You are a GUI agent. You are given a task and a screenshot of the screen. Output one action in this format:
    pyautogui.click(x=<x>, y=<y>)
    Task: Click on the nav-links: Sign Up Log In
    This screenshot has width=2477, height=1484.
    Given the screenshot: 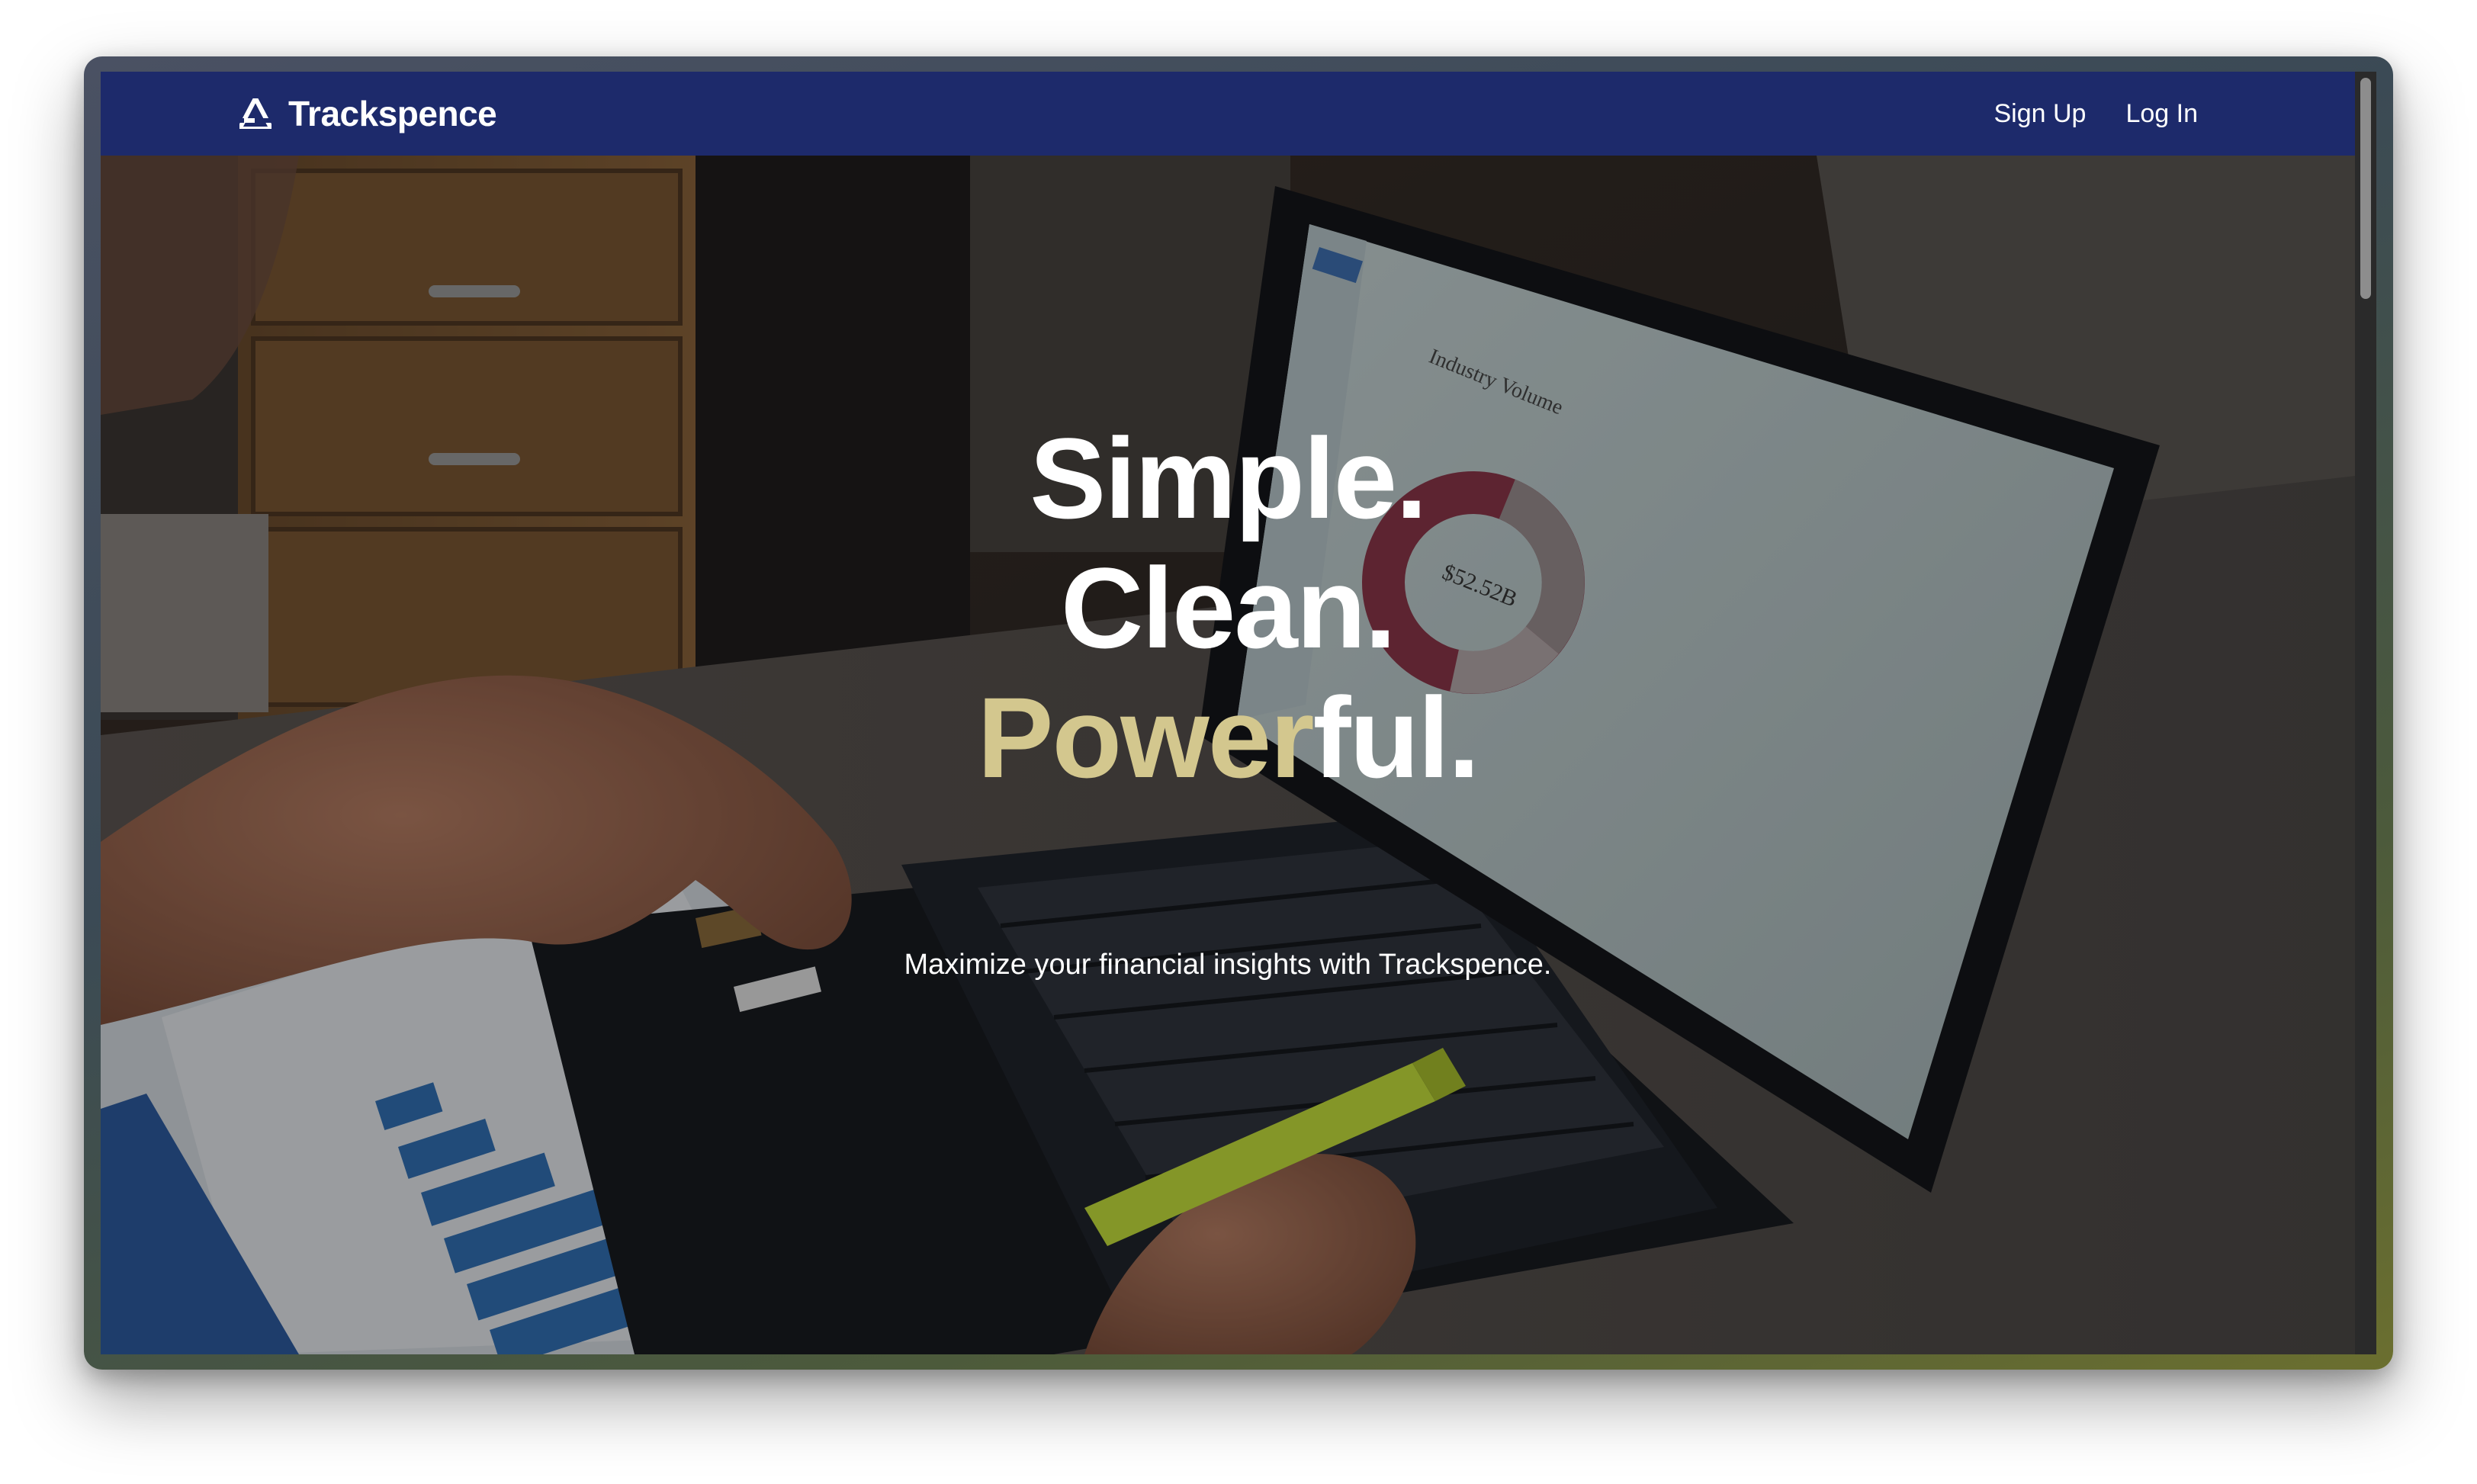 What is the action you would take?
    pyautogui.click(x=2096, y=114)
    